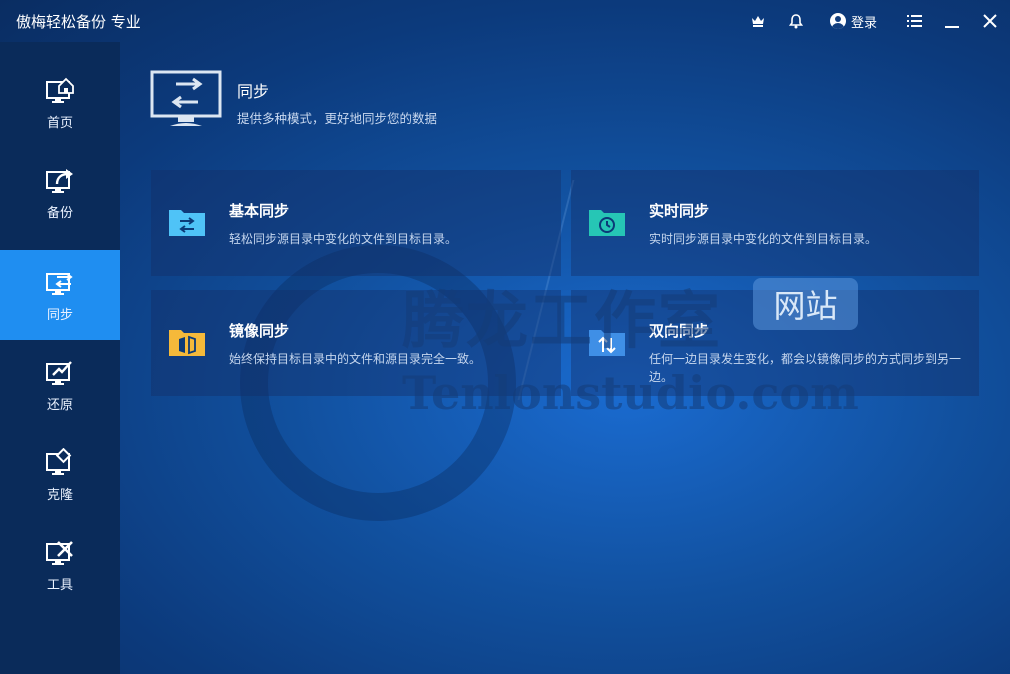 This screenshot has width=1010, height=674. I want to click on sidebar: 首页 备份 同步 还原 克隆 工具, so click(60, 358).